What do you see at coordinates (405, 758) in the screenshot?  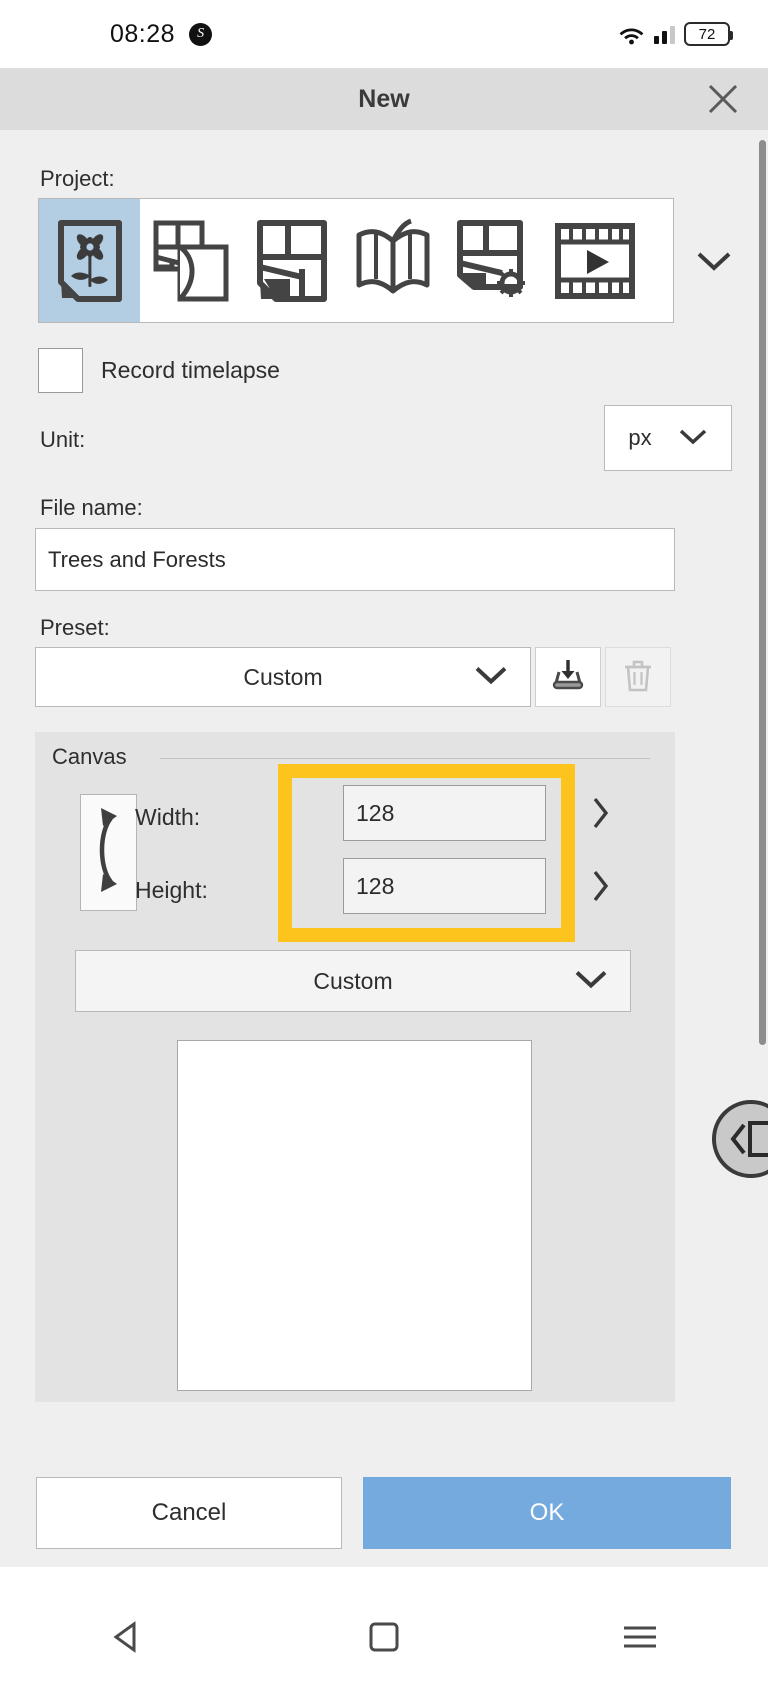 I see `canvas-legend-divider` at bounding box center [405, 758].